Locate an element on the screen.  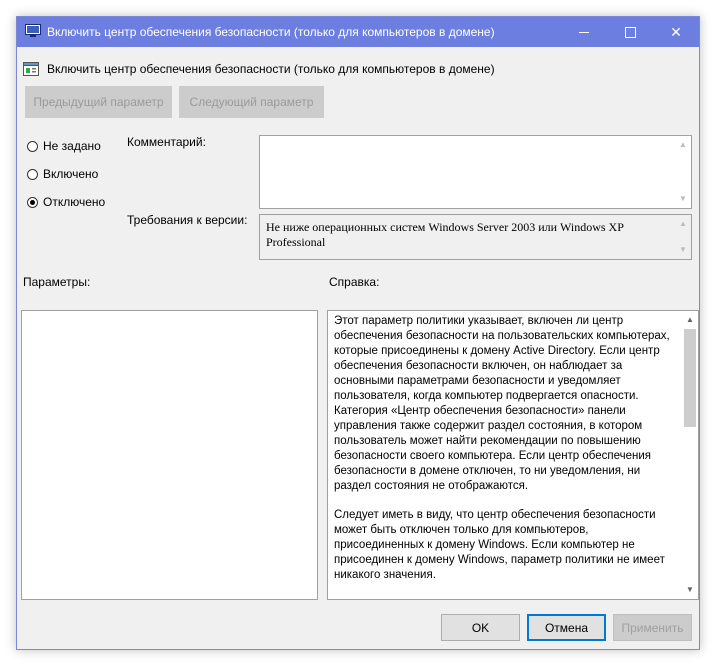
next-setting-button: Следующий параметр is located at coordinates (251, 102).